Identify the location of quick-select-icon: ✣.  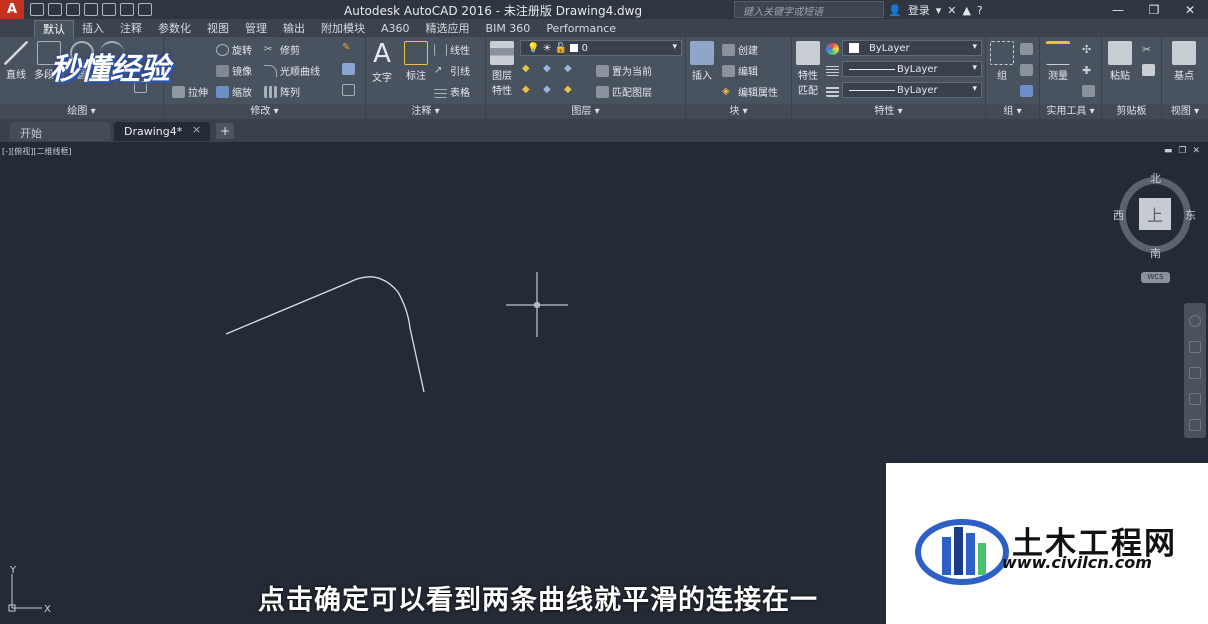
(1088, 49).